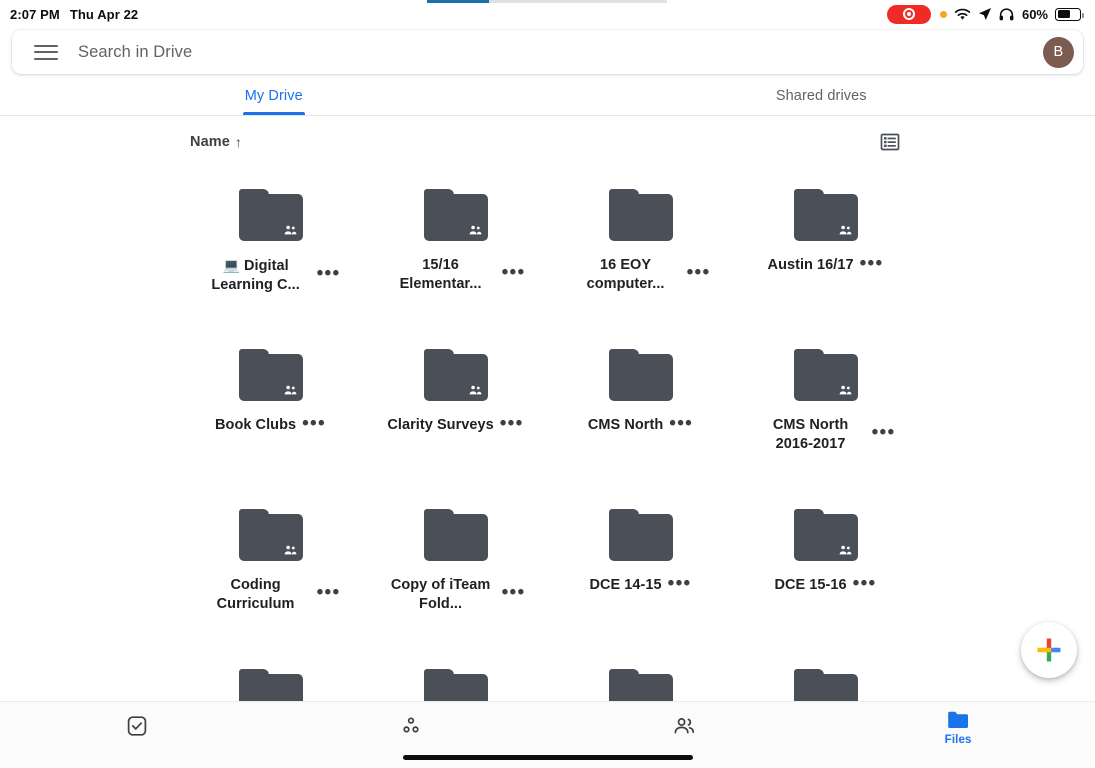 The image size is (1095, 768). I want to click on checkbox-tasks-icon, so click(137, 725).